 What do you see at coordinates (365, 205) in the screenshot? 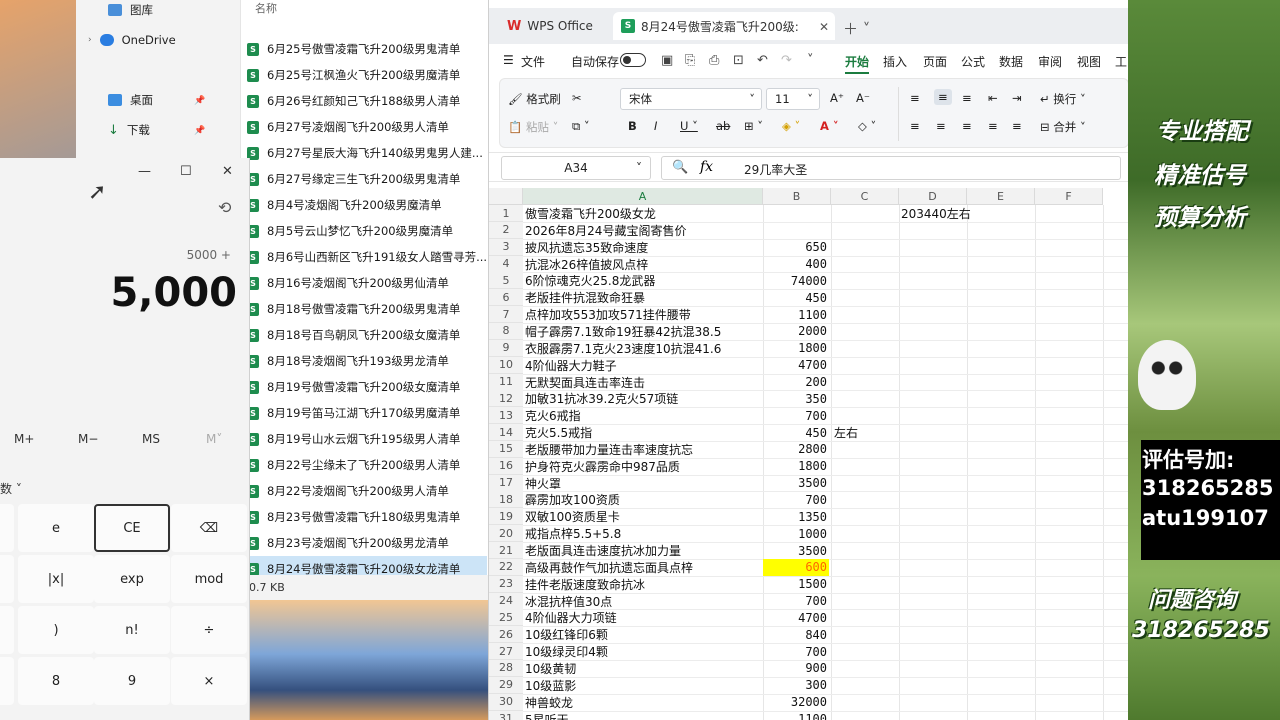
I see `file-row: S 8月4号凌烟阁飞升200级男魔清单` at bounding box center [365, 205].